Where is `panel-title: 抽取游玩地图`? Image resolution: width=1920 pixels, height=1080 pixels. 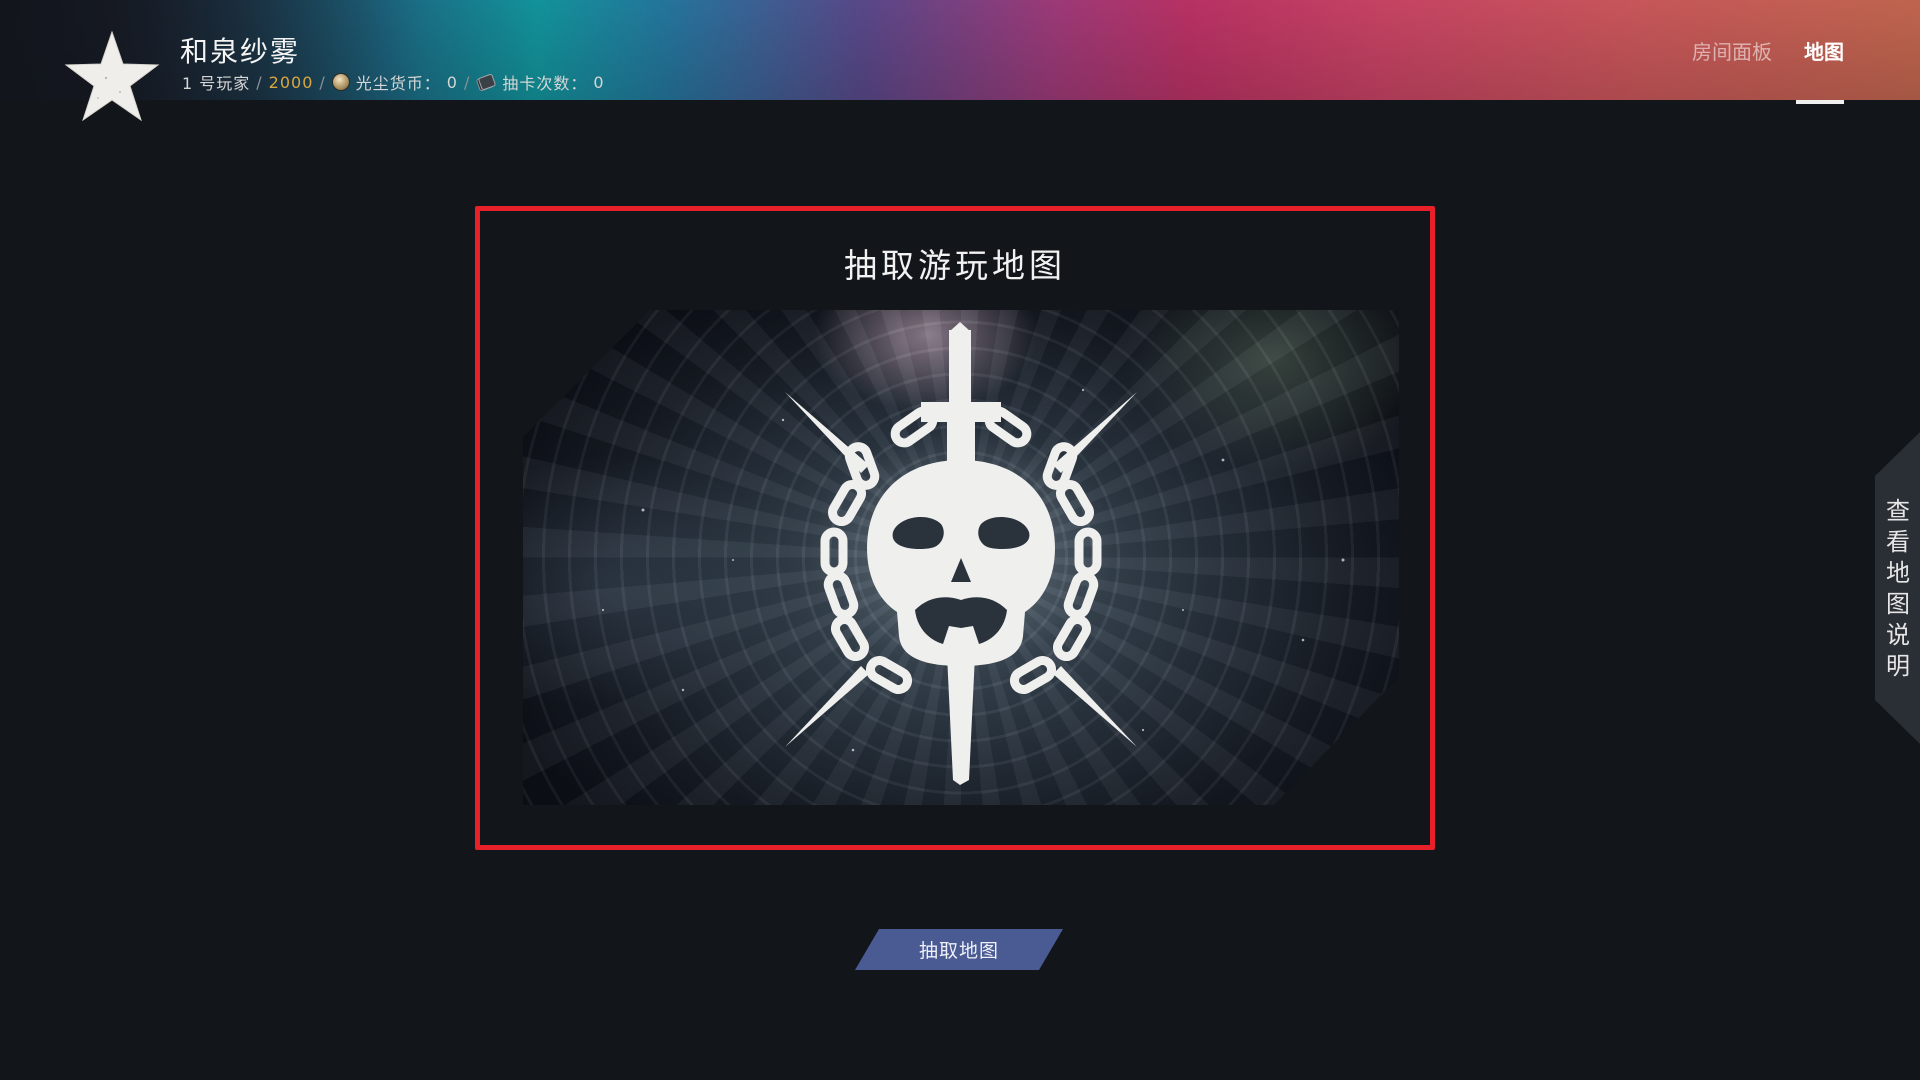 panel-title: 抽取游玩地图 is located at coordinates (955, 265).